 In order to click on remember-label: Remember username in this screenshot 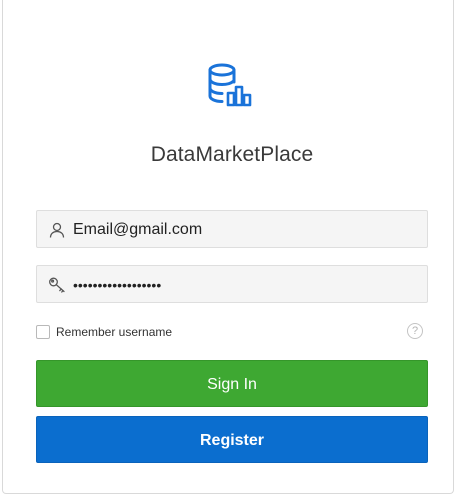, I will do `click(114, 332)`.